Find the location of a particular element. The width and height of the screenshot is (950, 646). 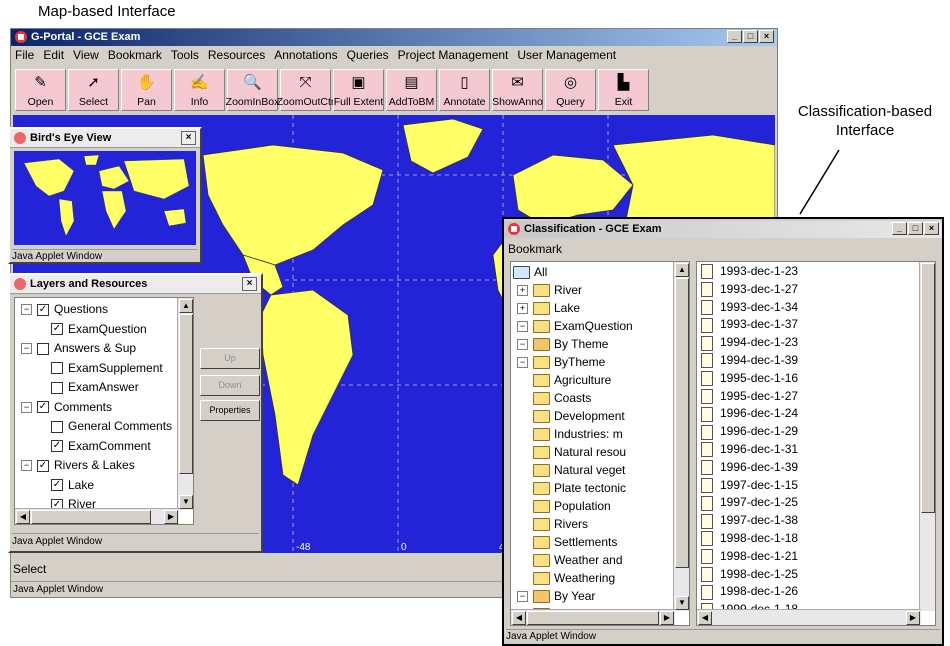

category-horizontal-scrollbar: ◀ ▶ is located at coordinates (593, 617).